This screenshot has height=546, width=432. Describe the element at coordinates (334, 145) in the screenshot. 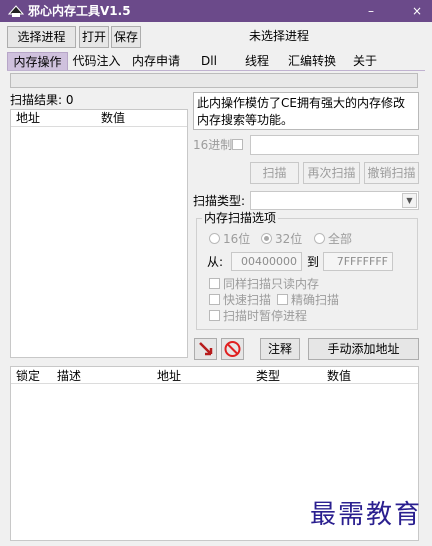

I see `scan-value-input` at that location.